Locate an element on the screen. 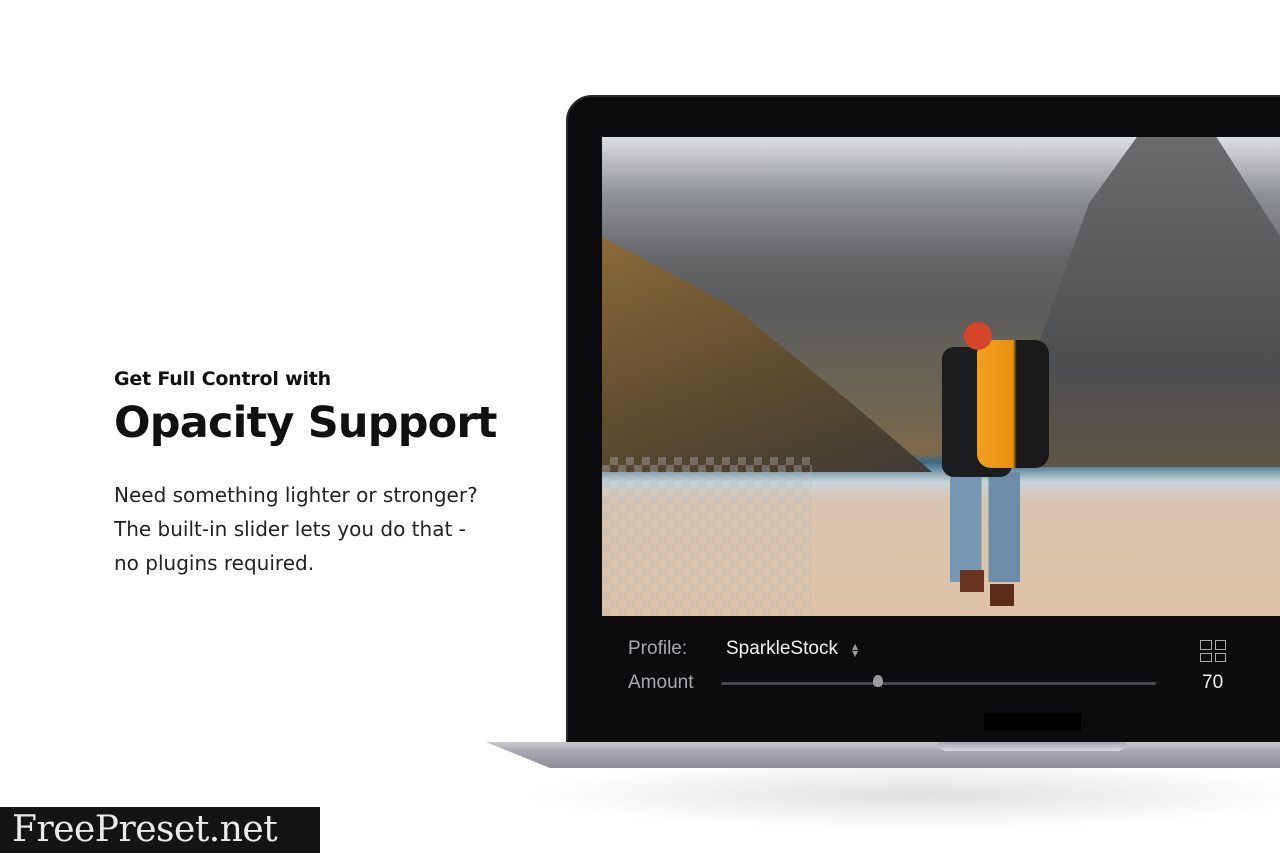 The image size is (1280, 853). amount-label: Amount is located at coordinates (661, 682).